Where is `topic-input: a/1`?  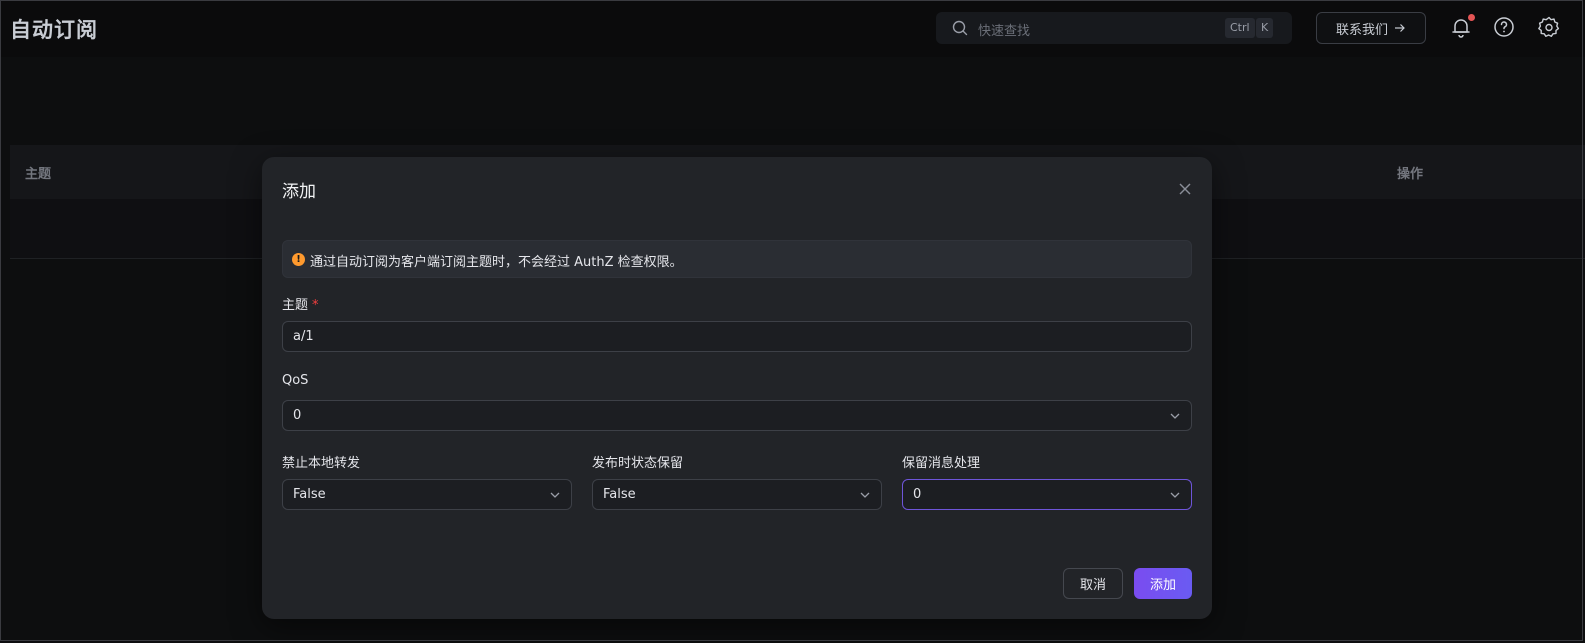 topic-input: a/1 is located at coordinates (737, 336).